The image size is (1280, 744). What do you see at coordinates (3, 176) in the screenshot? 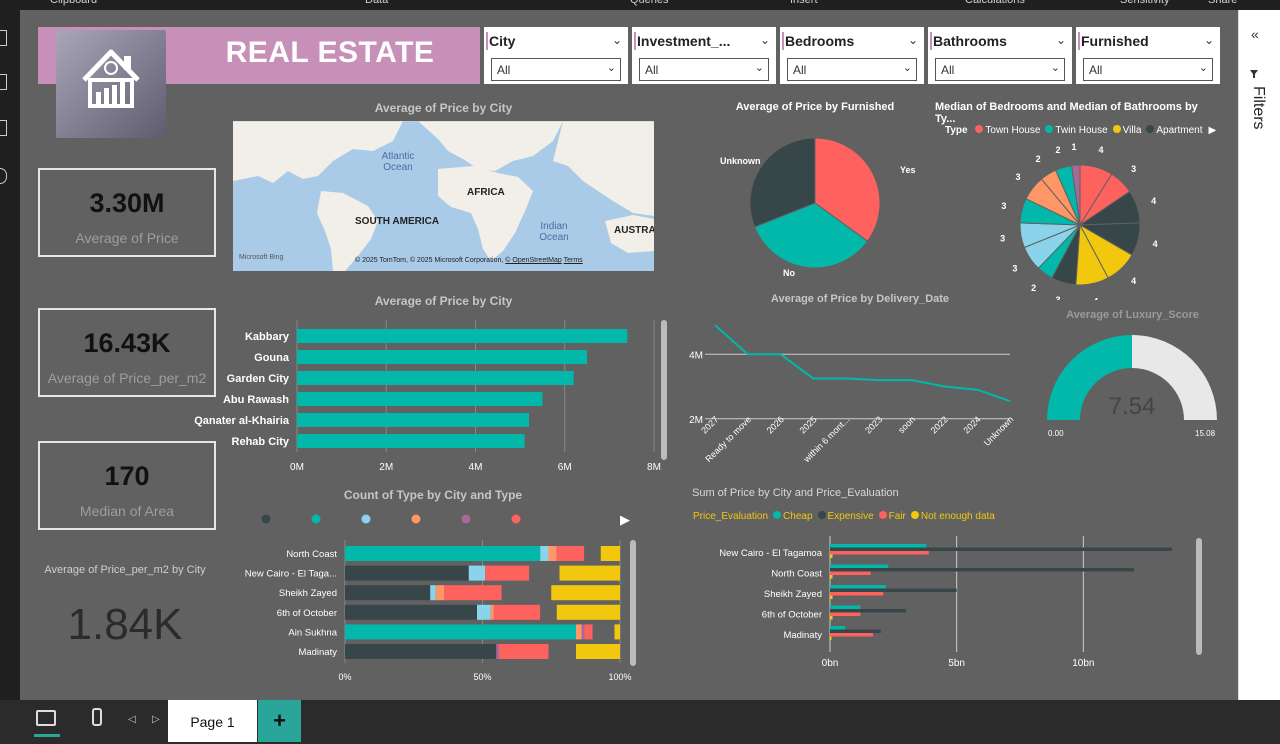
I see `dax-view-icon` at bounding box center [3, 176].